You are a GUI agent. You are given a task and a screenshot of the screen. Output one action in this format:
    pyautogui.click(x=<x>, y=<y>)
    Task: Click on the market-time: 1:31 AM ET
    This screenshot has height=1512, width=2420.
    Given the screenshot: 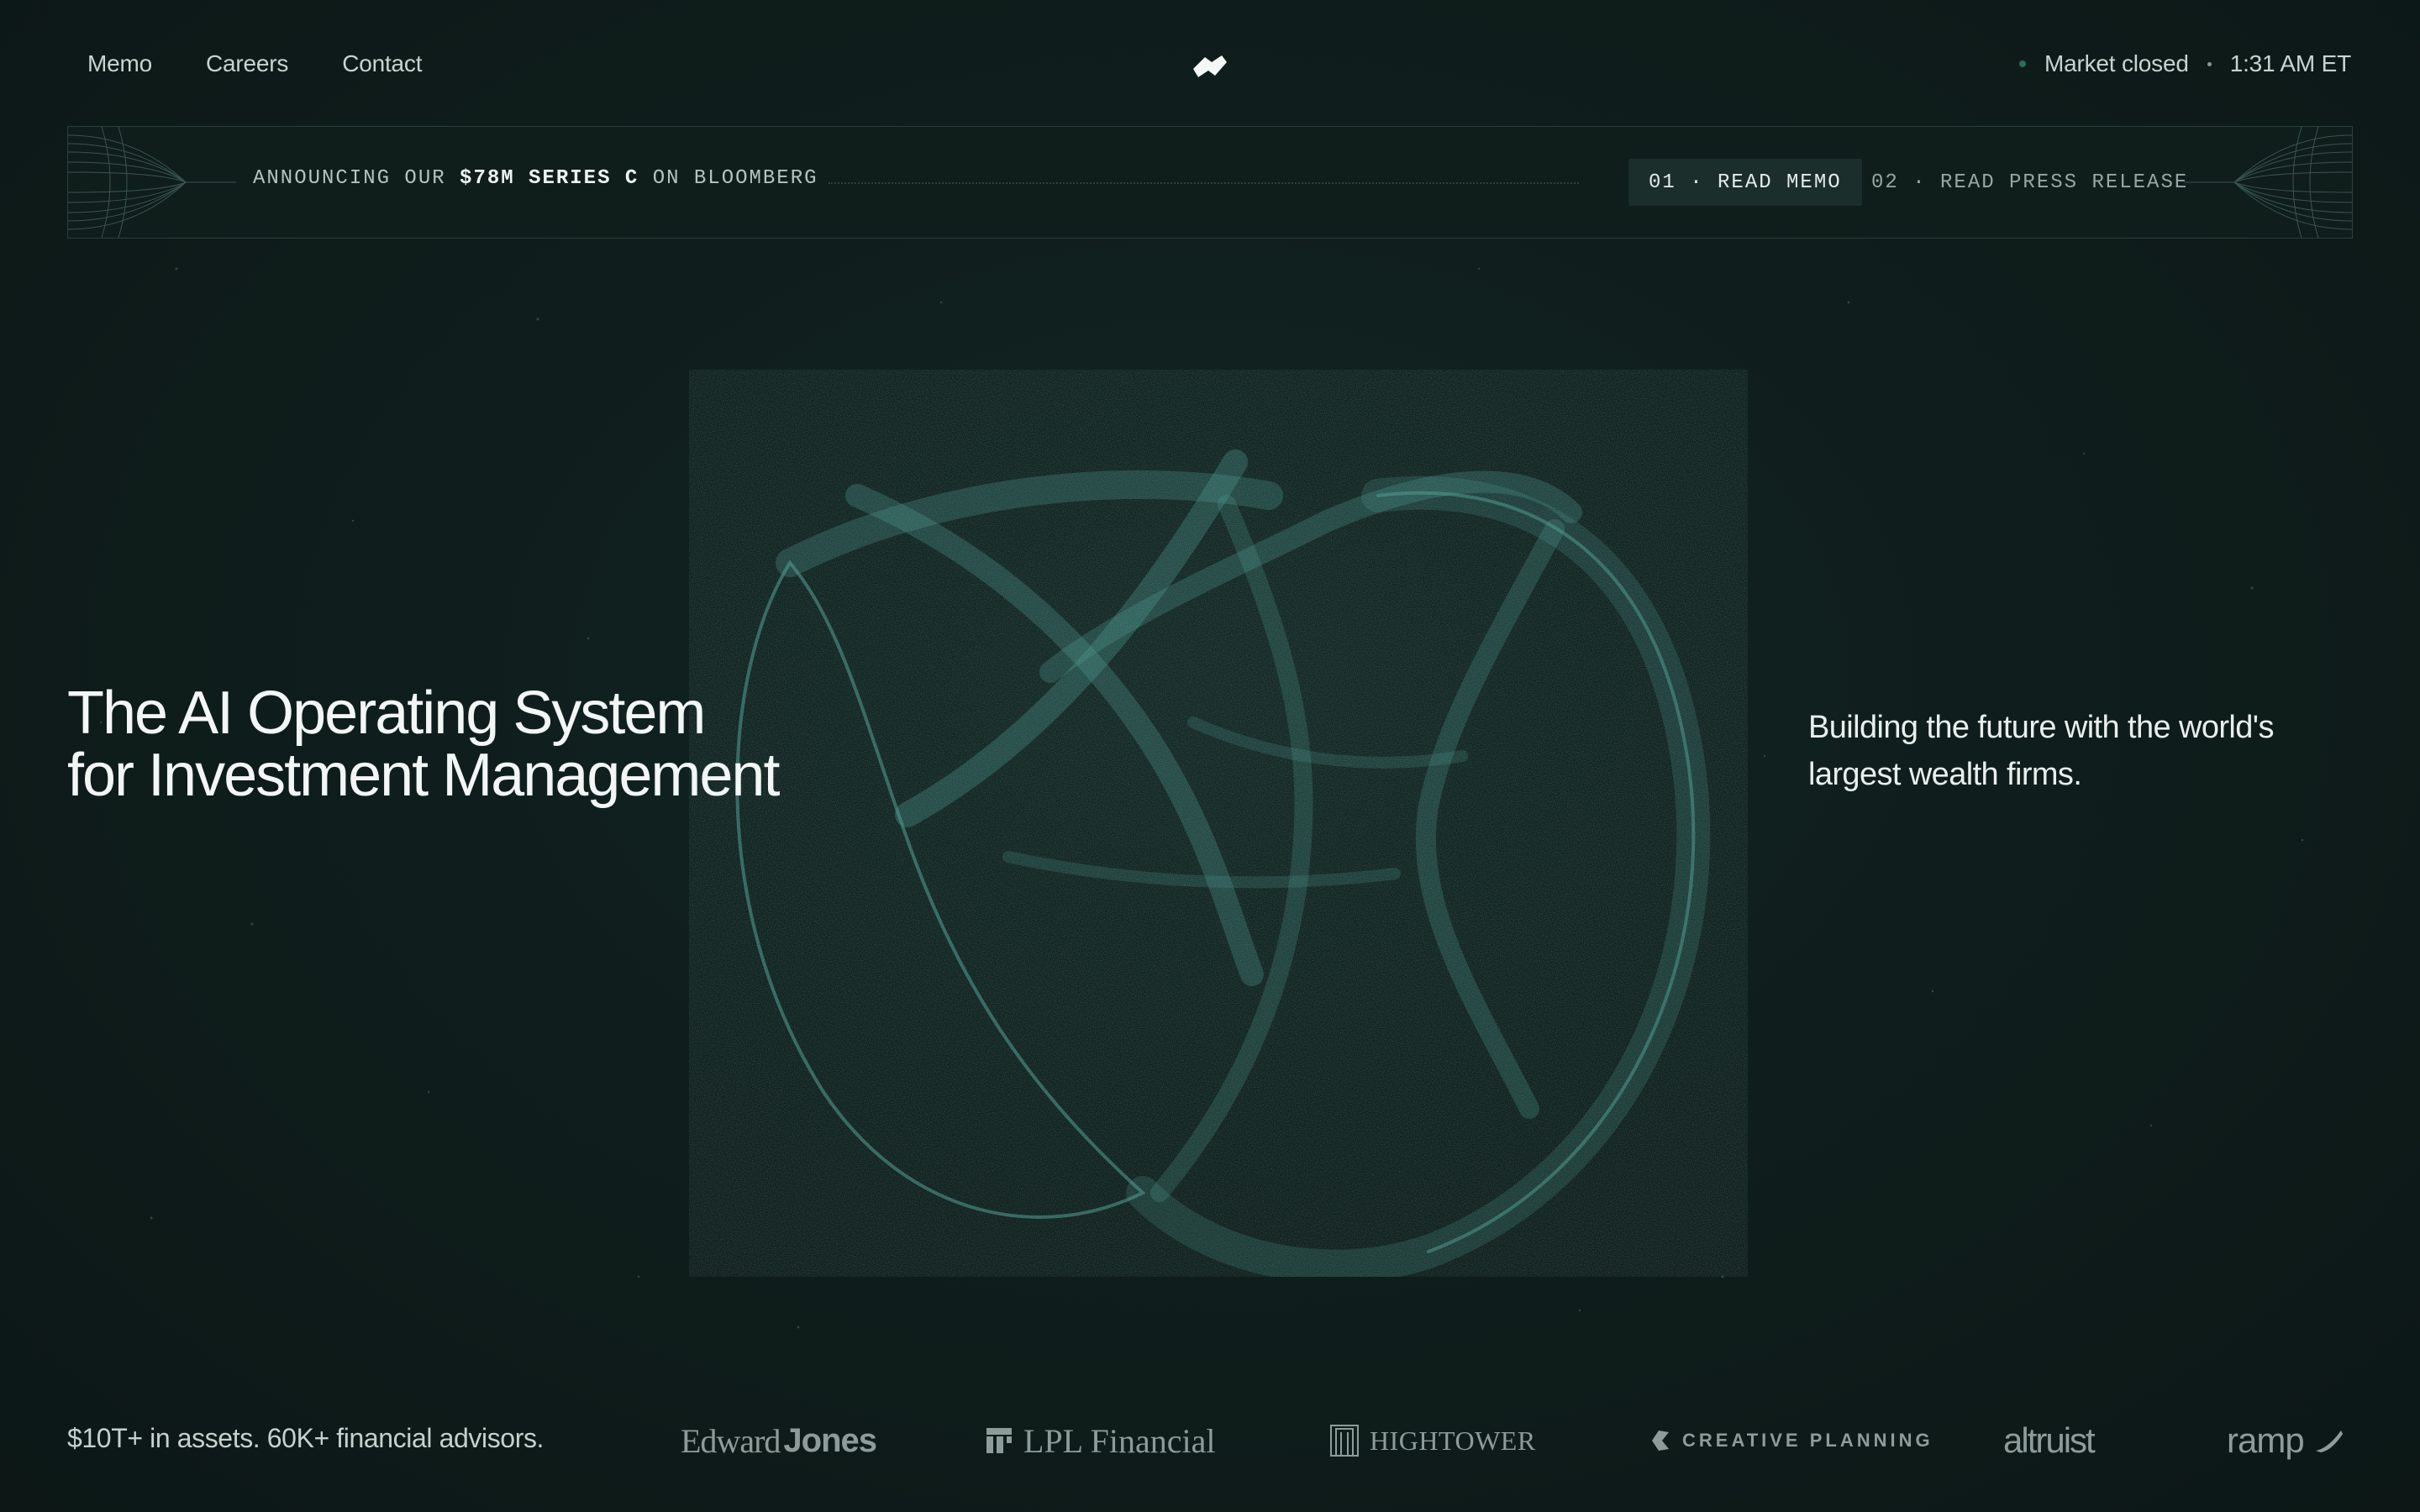 What is the action you would take?
    pyautogui.click(x=2290, y=63)
    